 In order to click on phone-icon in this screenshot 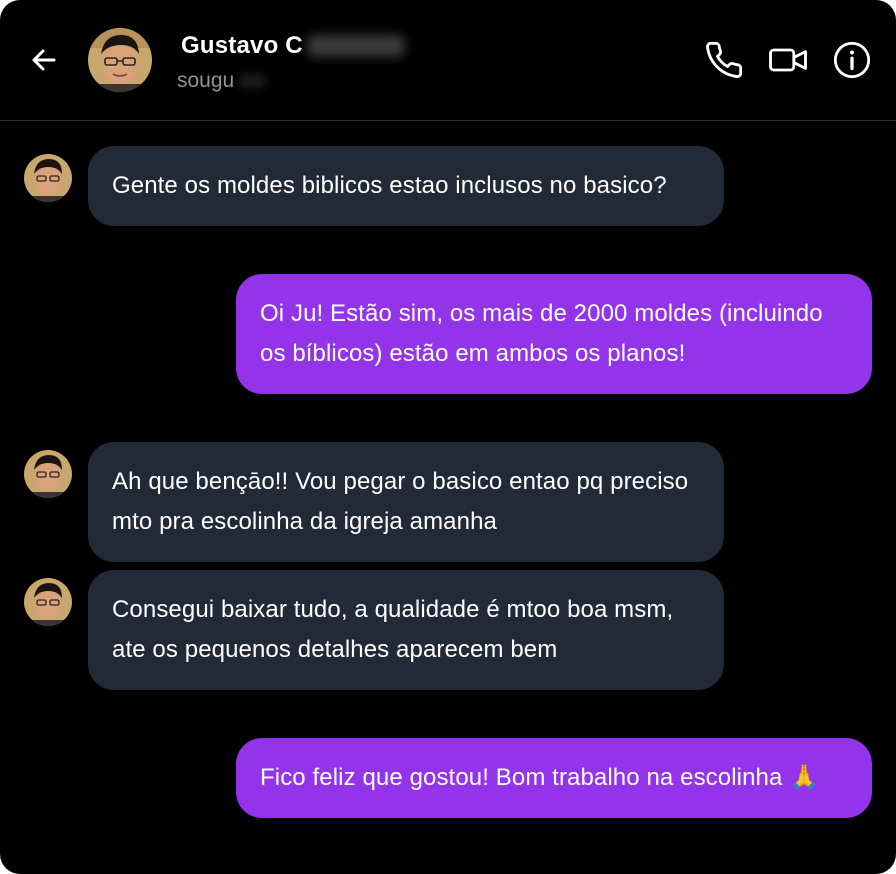, I will do `click(724, 59)`.